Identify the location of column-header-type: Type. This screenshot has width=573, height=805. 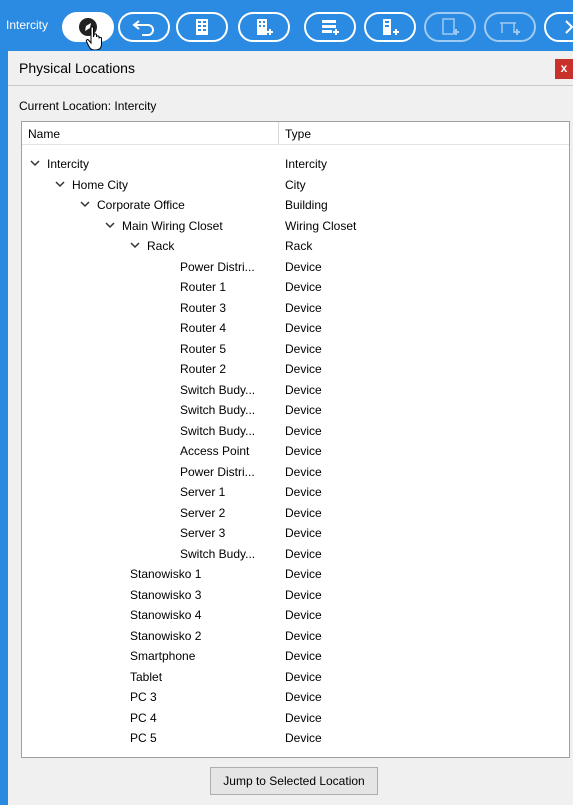
(298, 134).